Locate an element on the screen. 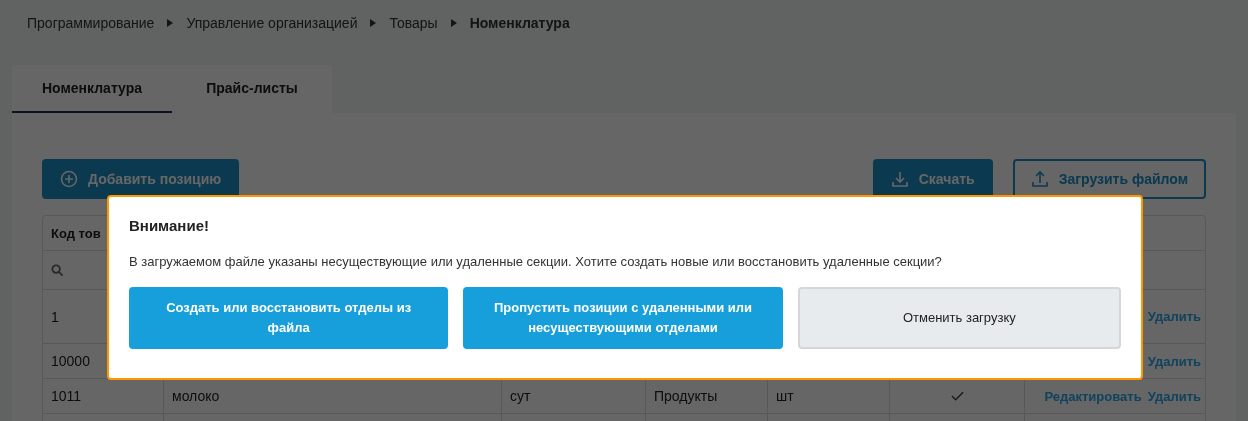 This screenshot has height=421, width=1248. search-icon is located at coordinates (57, 270).